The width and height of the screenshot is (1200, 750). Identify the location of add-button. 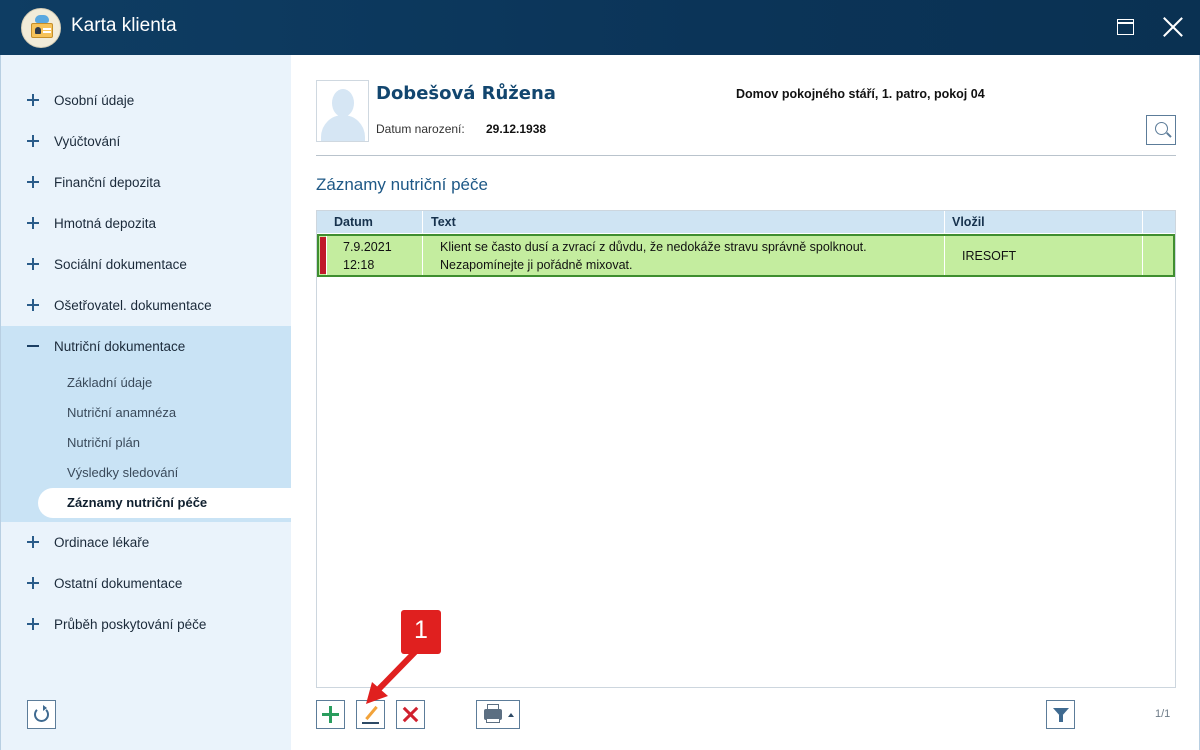
(330, 714).